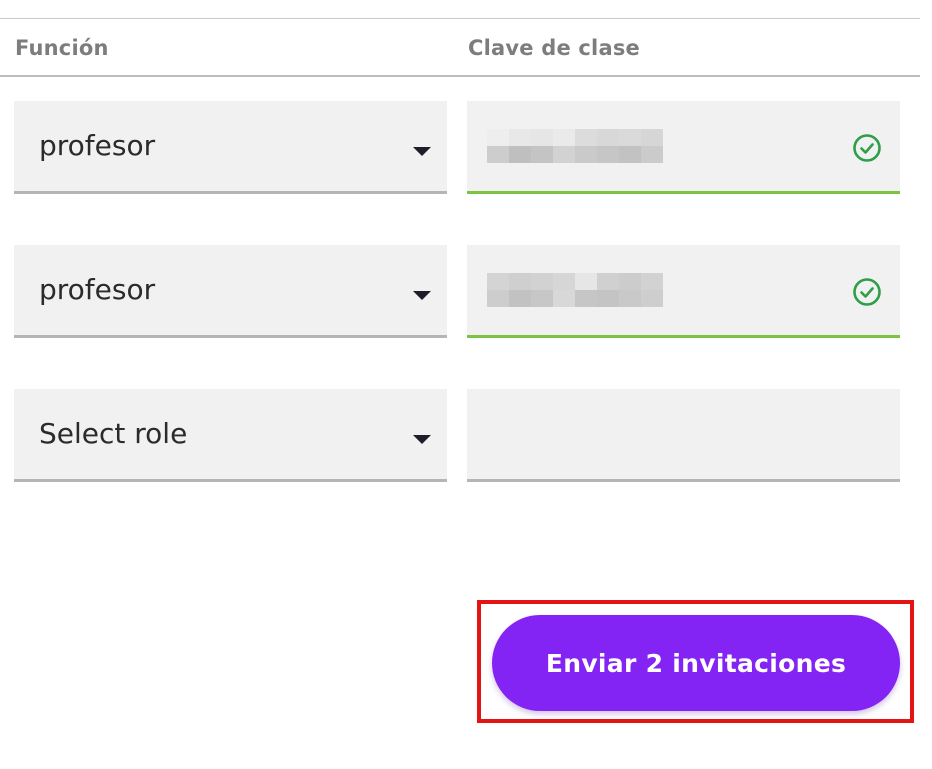 This screenshot has height=769, width=932. What do you see at coordinates (554, 48) in the screenshot?
I see `column-header-class-key: Clave de clase` at bounding box center [554, 48].